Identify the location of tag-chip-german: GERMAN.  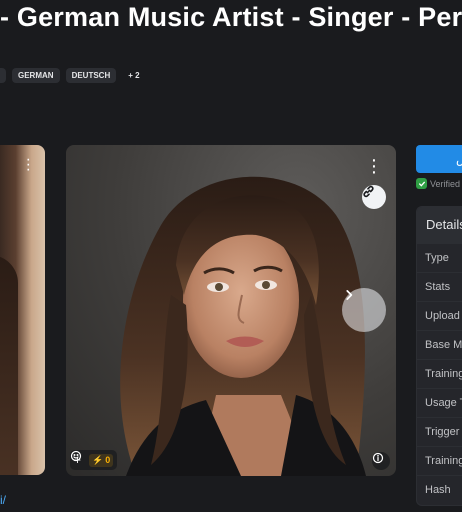
(36, 75).